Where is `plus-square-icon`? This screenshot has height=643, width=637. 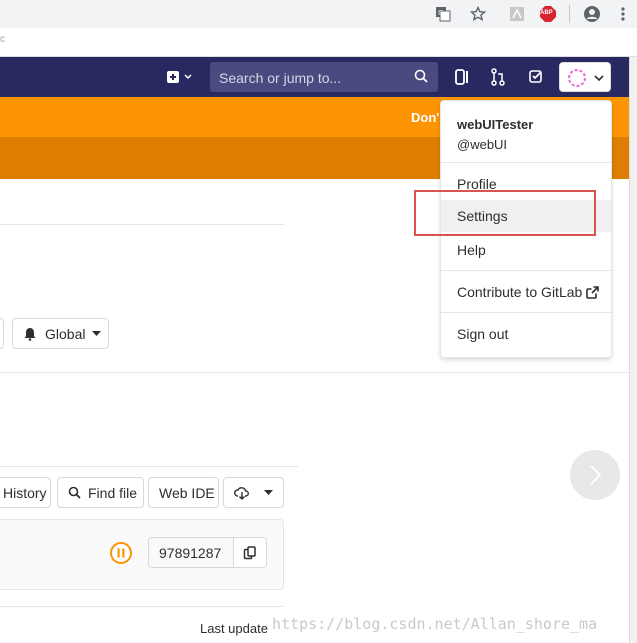 plus-square-icon is located at coordinates (179, 77).